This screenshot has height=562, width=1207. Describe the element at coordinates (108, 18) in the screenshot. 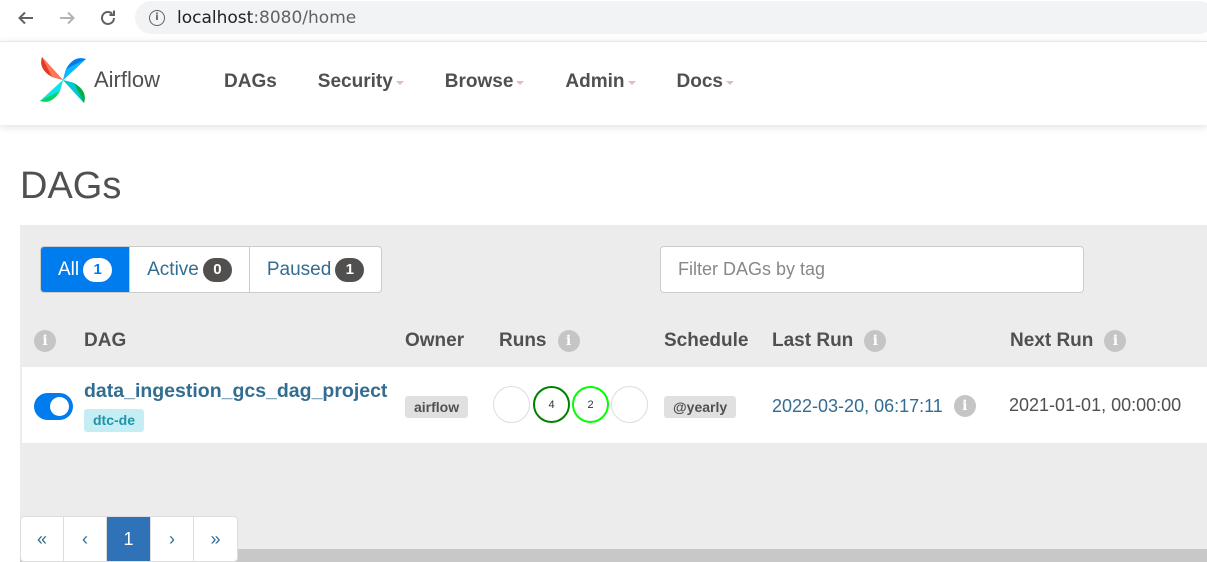

I see `reload-icon` at that location.